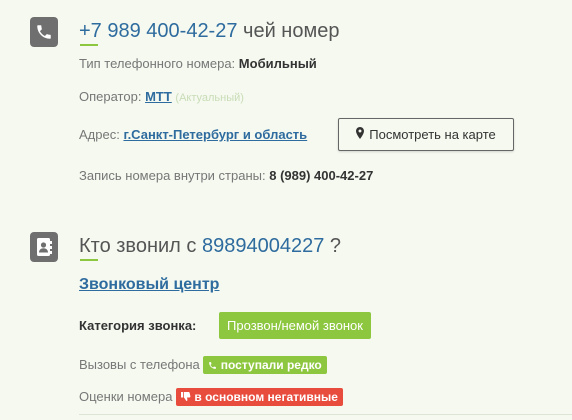 This screenshot has width=572, height=420. Describe the element at coordinates (172, 175) in the screenshot. I see `domestic-format-label: Запись номера внутри страны:` at that location.